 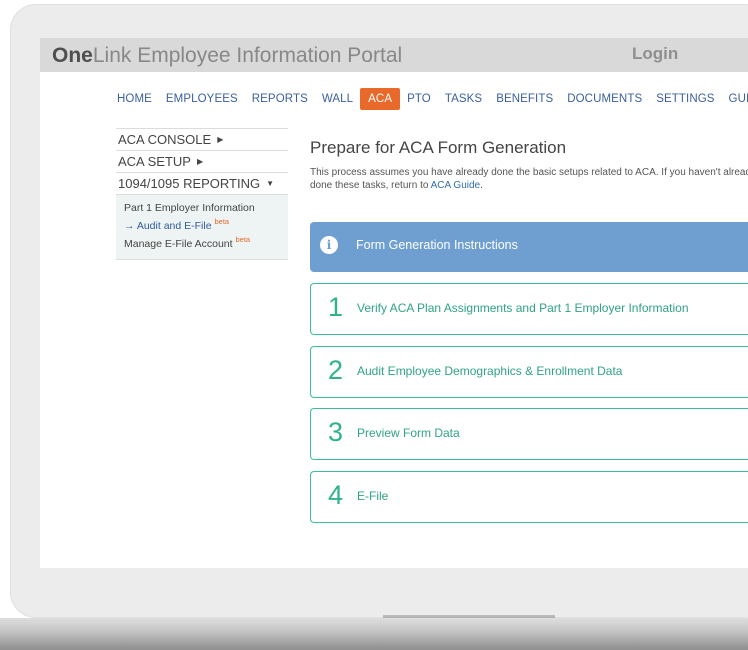 What do you see at coordinates (685, 99) in the screenshot?
I see `nav-settings: SETTINGS` at bounding box center [685, 99].